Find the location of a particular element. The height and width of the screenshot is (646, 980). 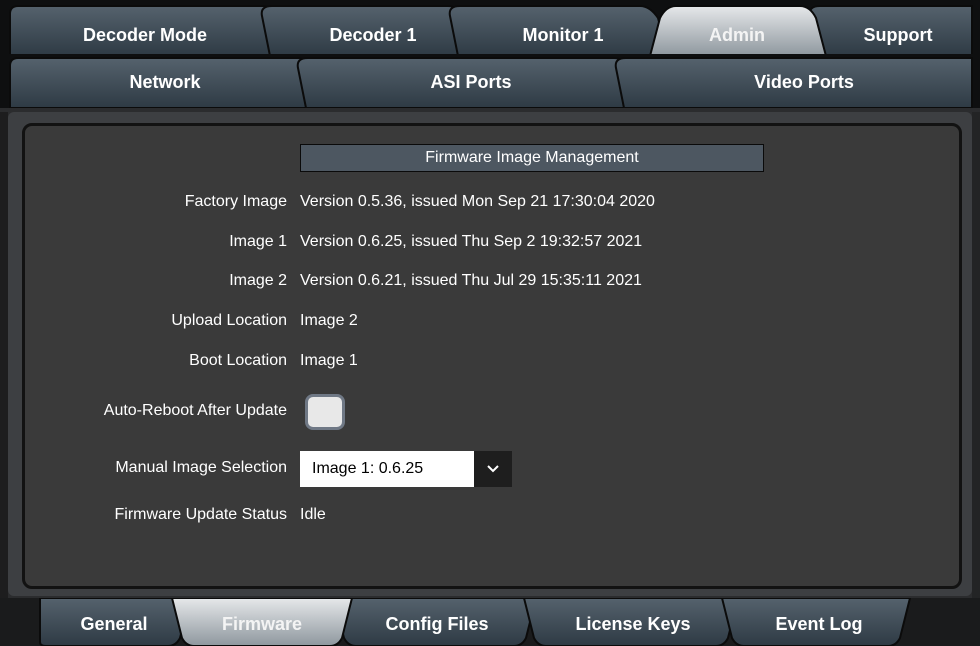

boot-location-value: Image 1 is located at coordinates (329, 360).